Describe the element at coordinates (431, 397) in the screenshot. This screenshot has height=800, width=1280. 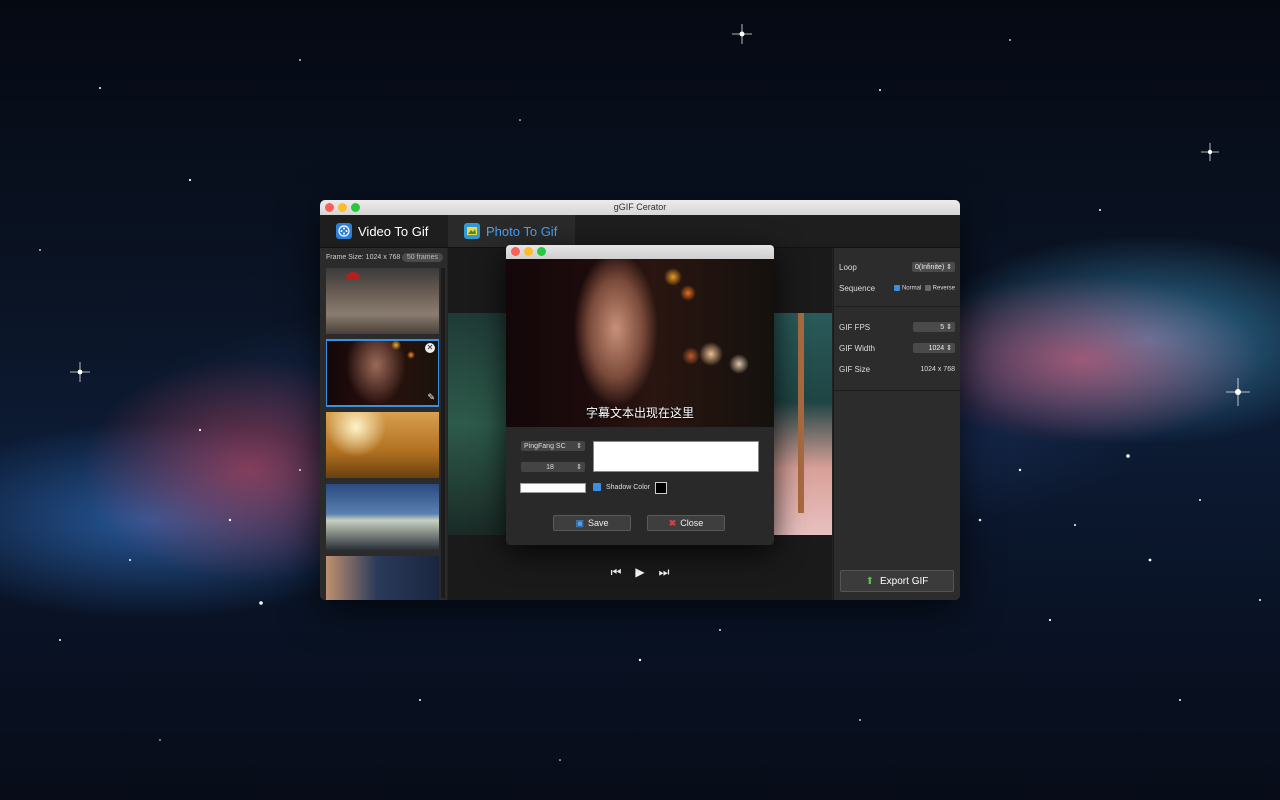
I see `edit-frame-icon: ✎` at that location.